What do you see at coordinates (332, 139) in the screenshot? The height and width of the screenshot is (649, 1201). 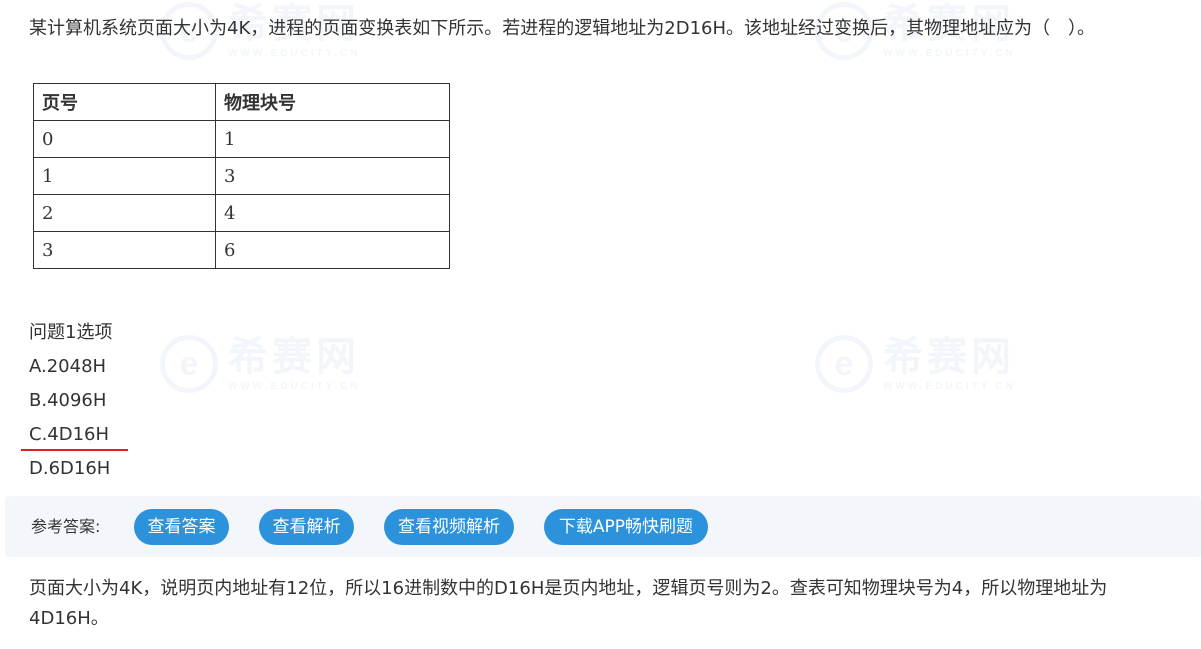 I see `cell-block: 1` at bounding box center [332, 139].